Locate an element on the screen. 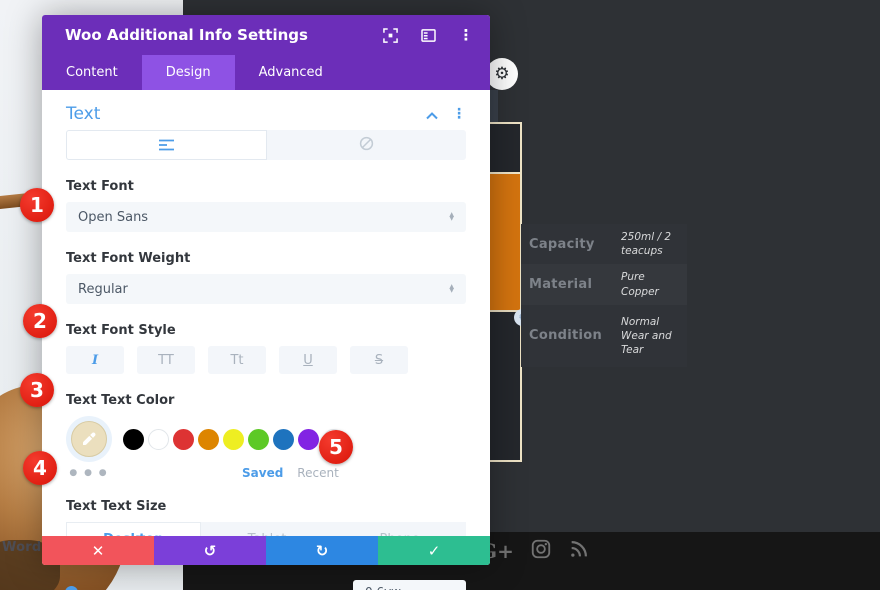 This screenshot has width=880, height=590. color-swatch-yellow is located at coordinates (233, 439).